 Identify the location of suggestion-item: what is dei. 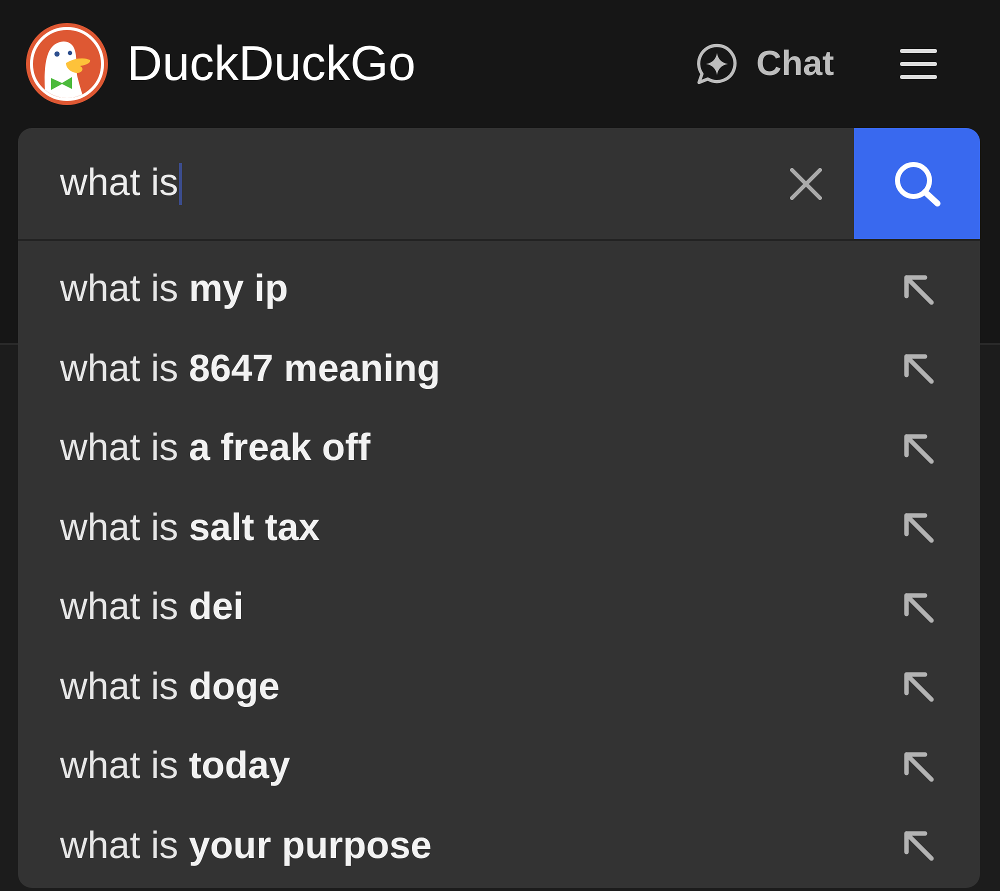
(499, 608).